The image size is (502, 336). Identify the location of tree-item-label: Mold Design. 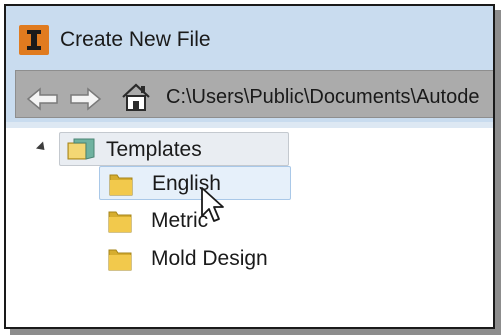
(209, 258).